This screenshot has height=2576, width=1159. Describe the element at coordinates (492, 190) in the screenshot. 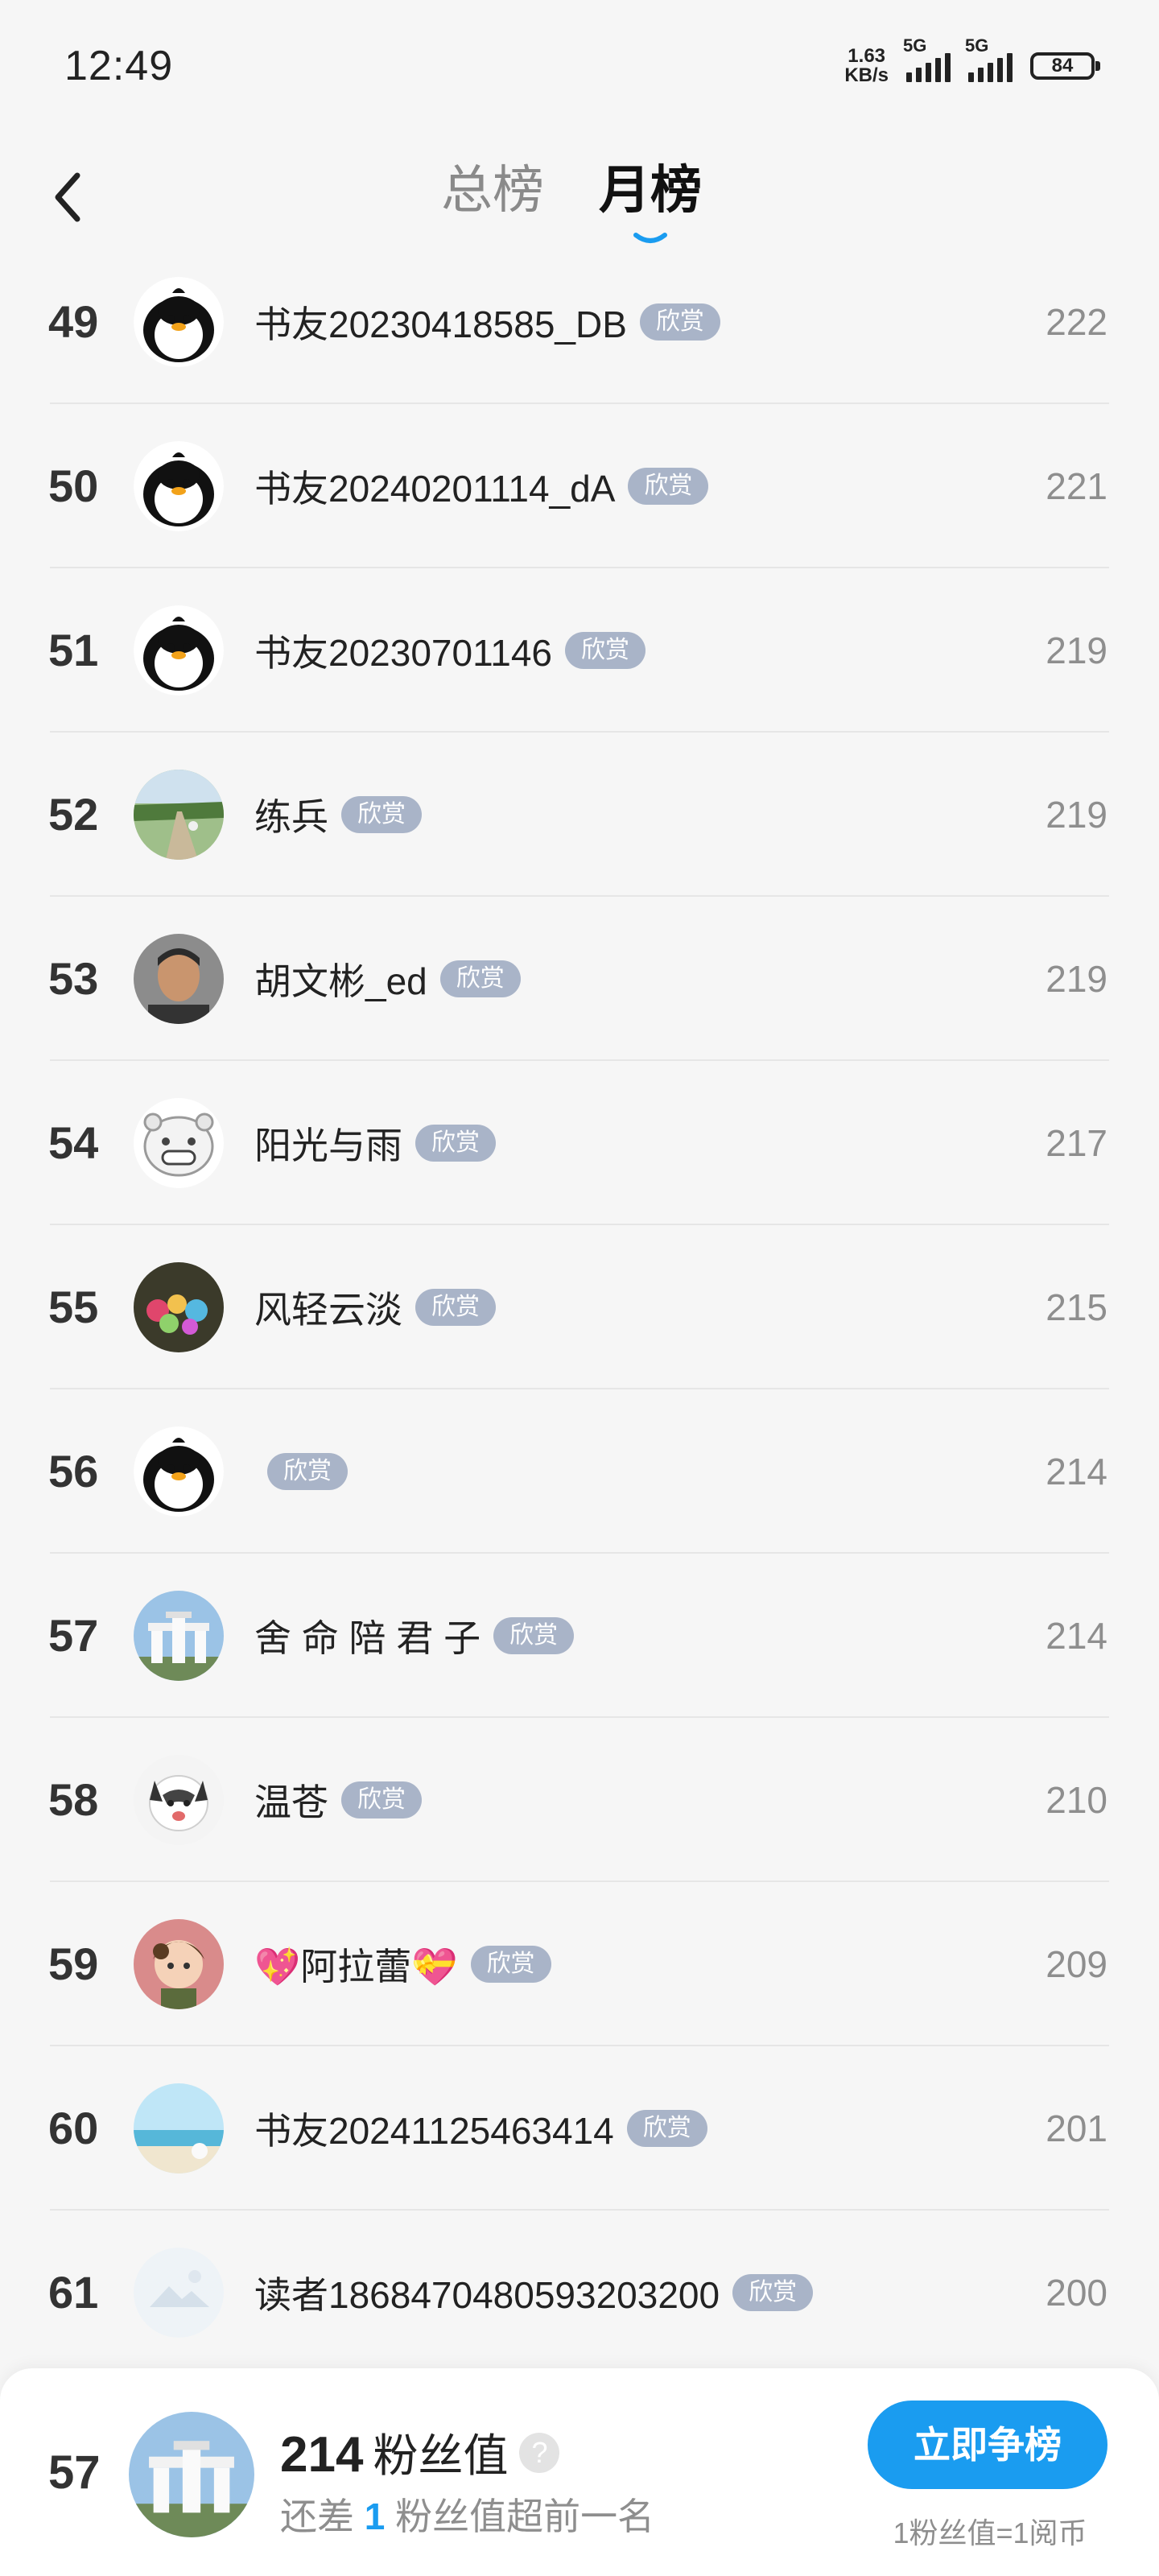

I see `tab-total-ranking: 总榜` at that location.